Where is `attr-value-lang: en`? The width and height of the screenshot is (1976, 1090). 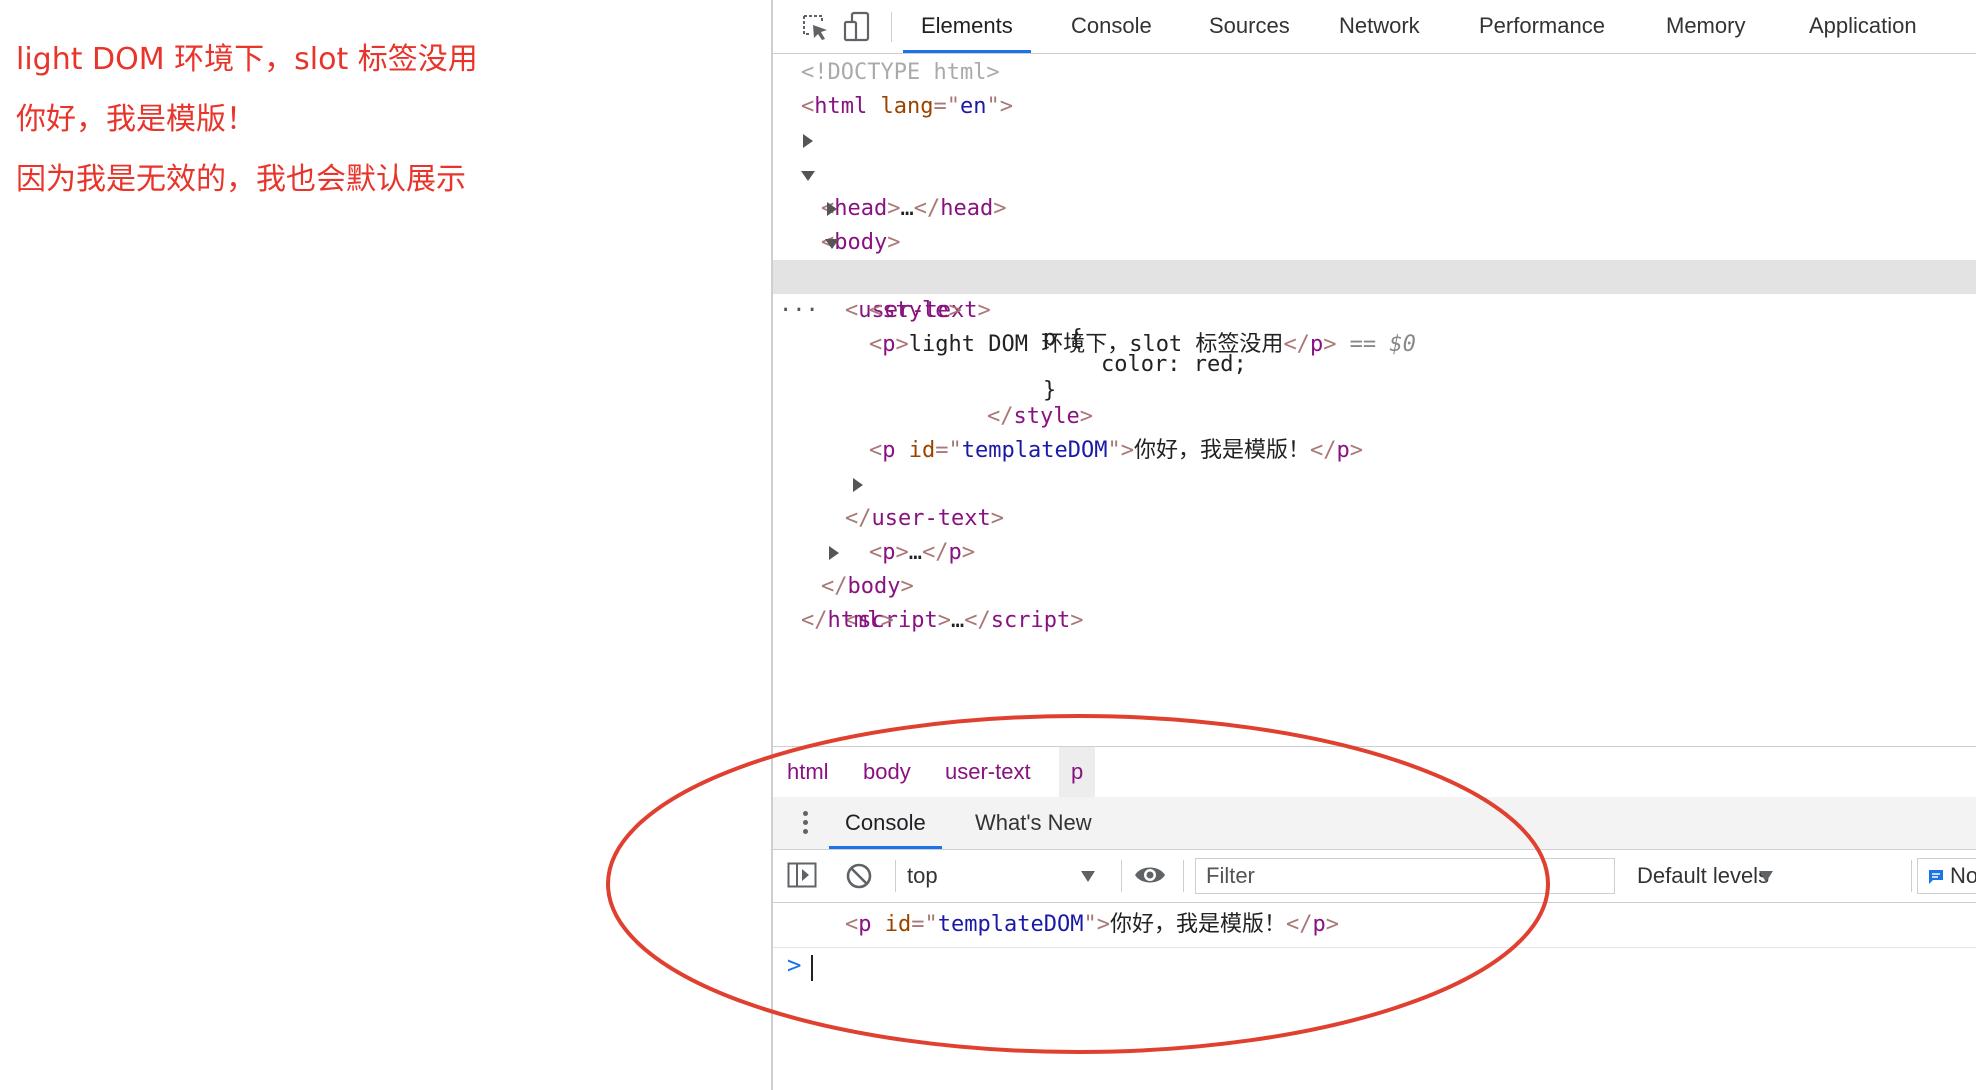
attr-value-lang: en is located at coordinates (973, 106).